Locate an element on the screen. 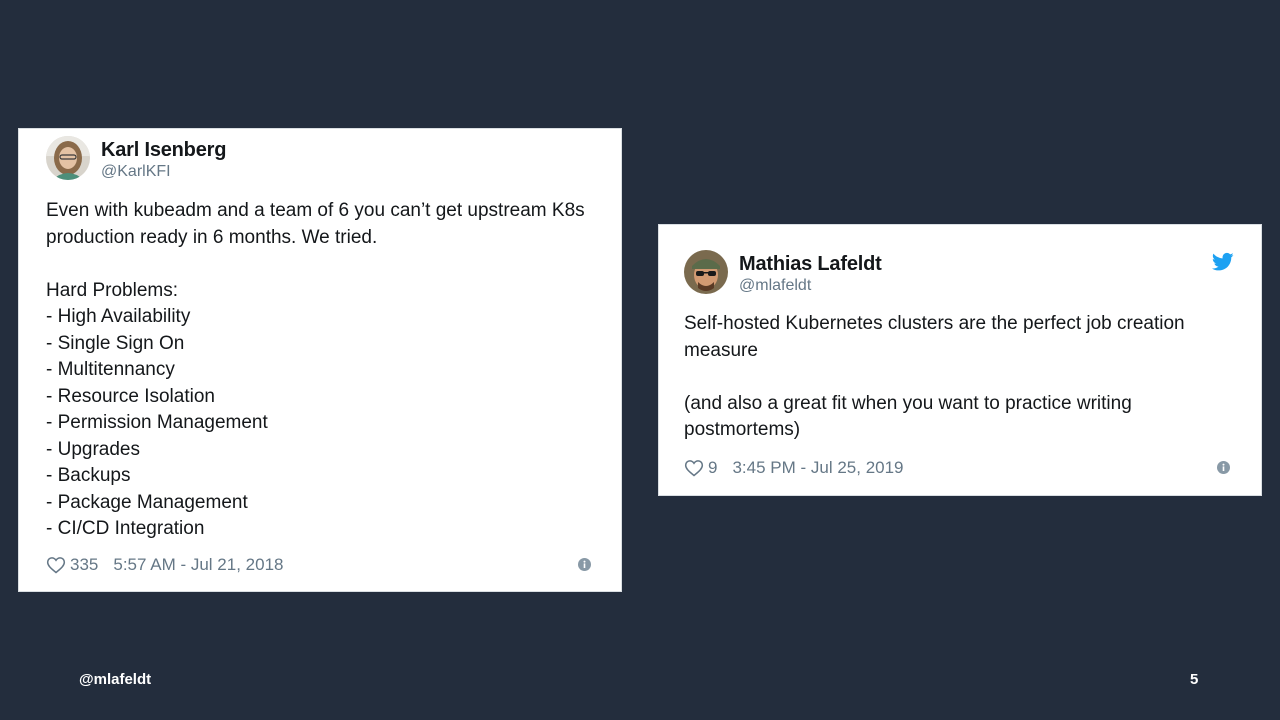  display-name: Karl Isenberg is located at coordinates (163, 150).